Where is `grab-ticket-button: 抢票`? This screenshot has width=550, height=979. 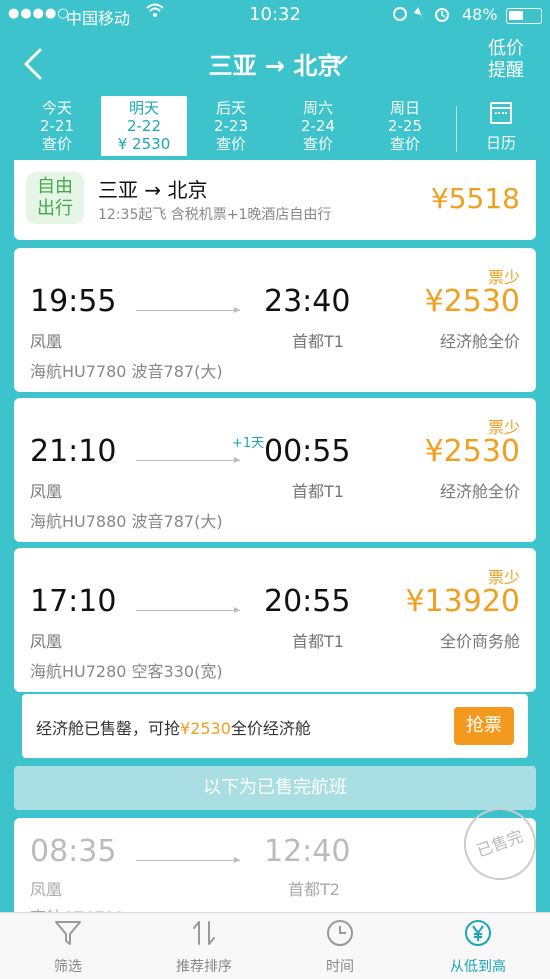
grab-ticket-button: 抢票 is located at coordinates (484, 726).